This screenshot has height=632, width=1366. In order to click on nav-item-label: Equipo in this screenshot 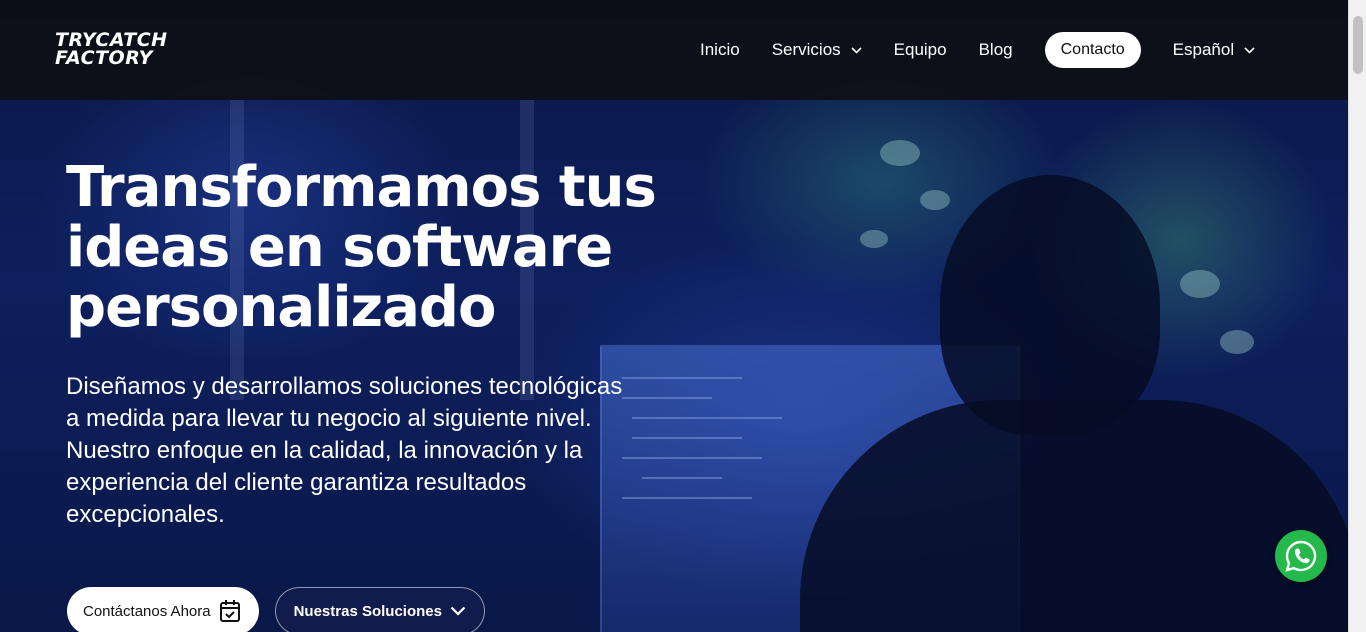, I will do `click(920, 49)`.